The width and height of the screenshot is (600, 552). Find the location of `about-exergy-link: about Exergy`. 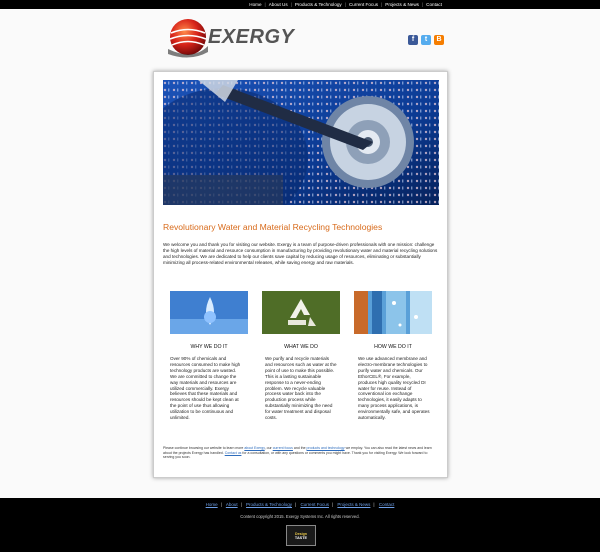

about-exergy-link: about Exergy is located at coordinates (254, 448).